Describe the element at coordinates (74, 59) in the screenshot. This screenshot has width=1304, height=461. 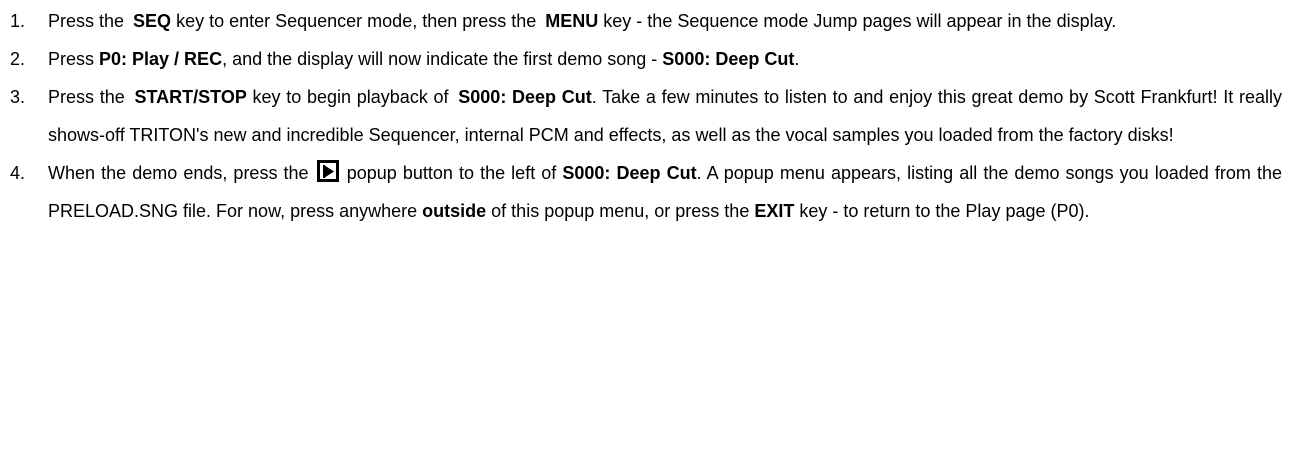
I see `step-text-run: Press` at that location.